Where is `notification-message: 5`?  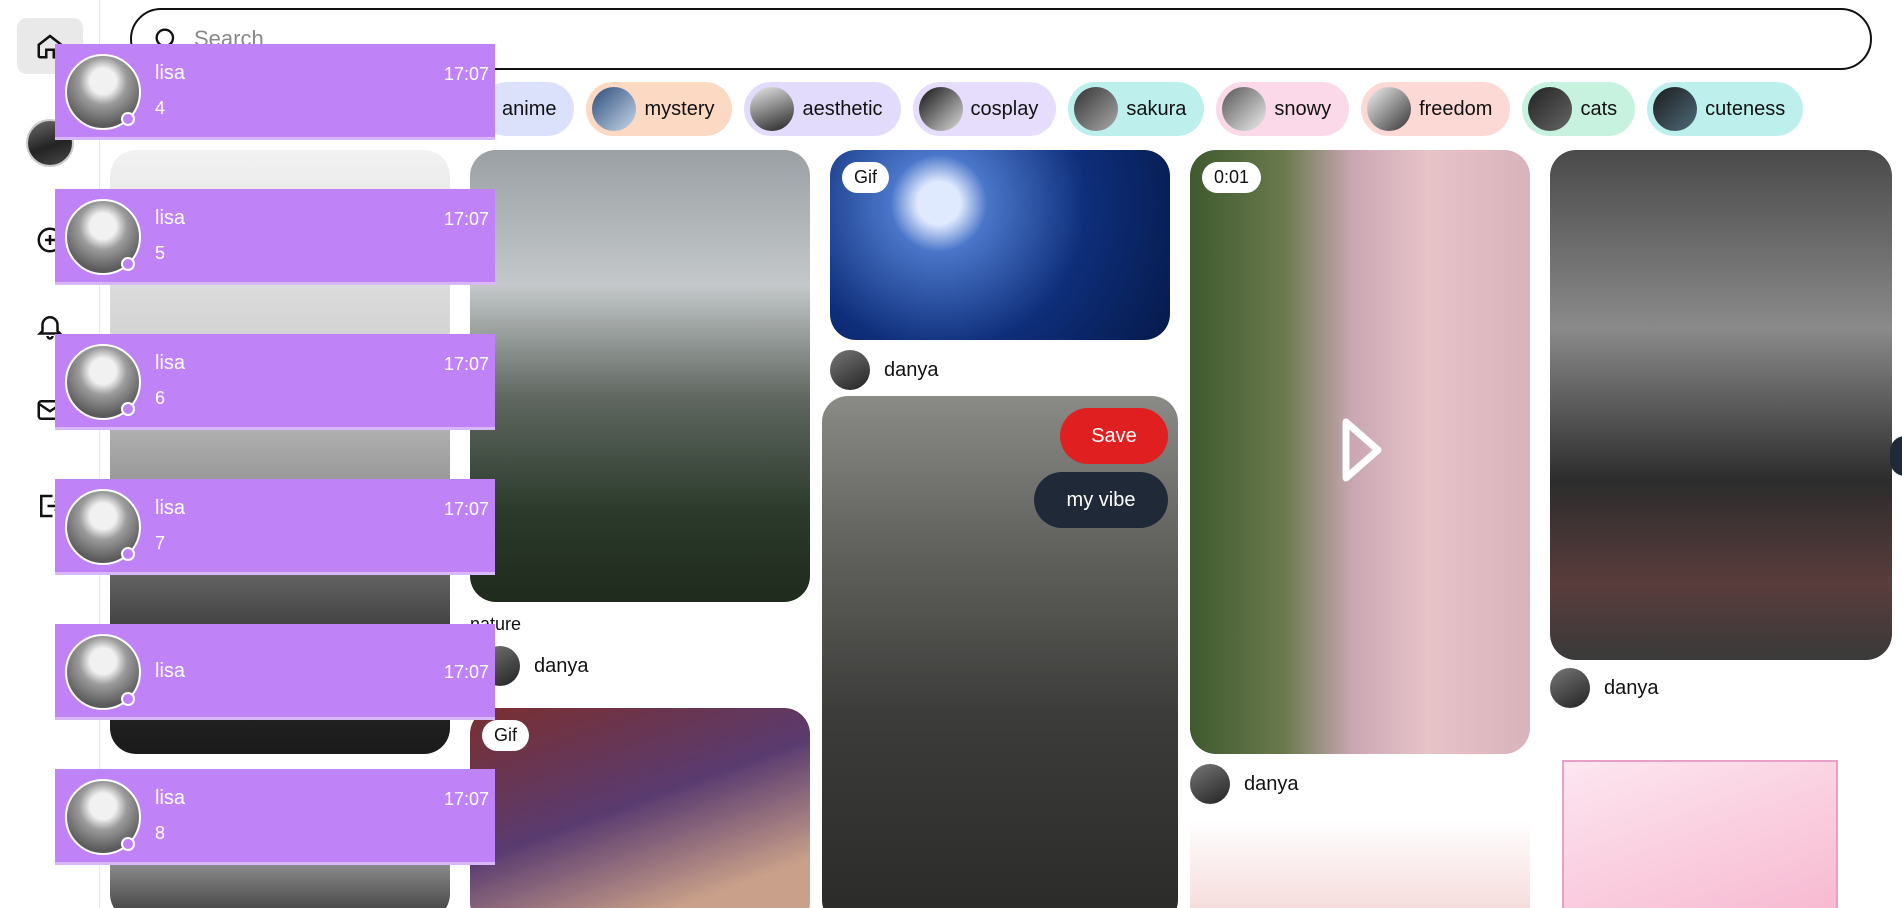 notification-message: 5 is located at coordinates (160, 253).